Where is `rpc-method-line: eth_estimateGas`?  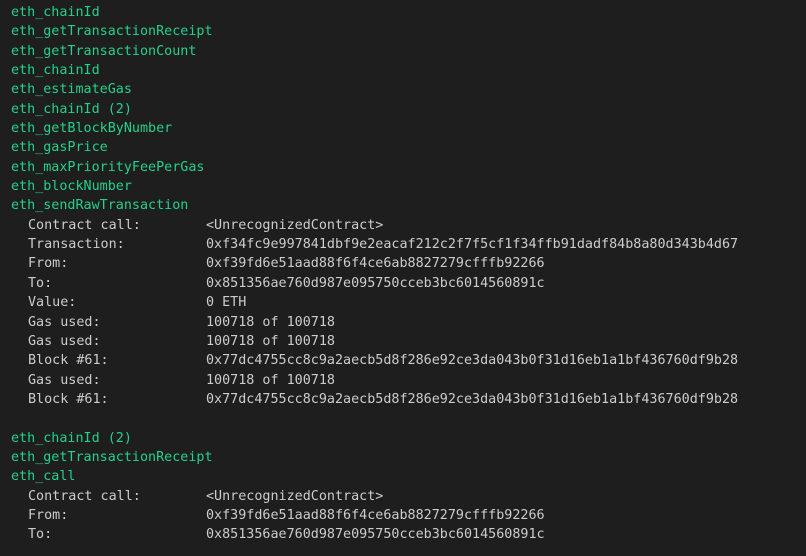 rpc-method-line: eth_estimateGas is located at coordinates (71, 90).